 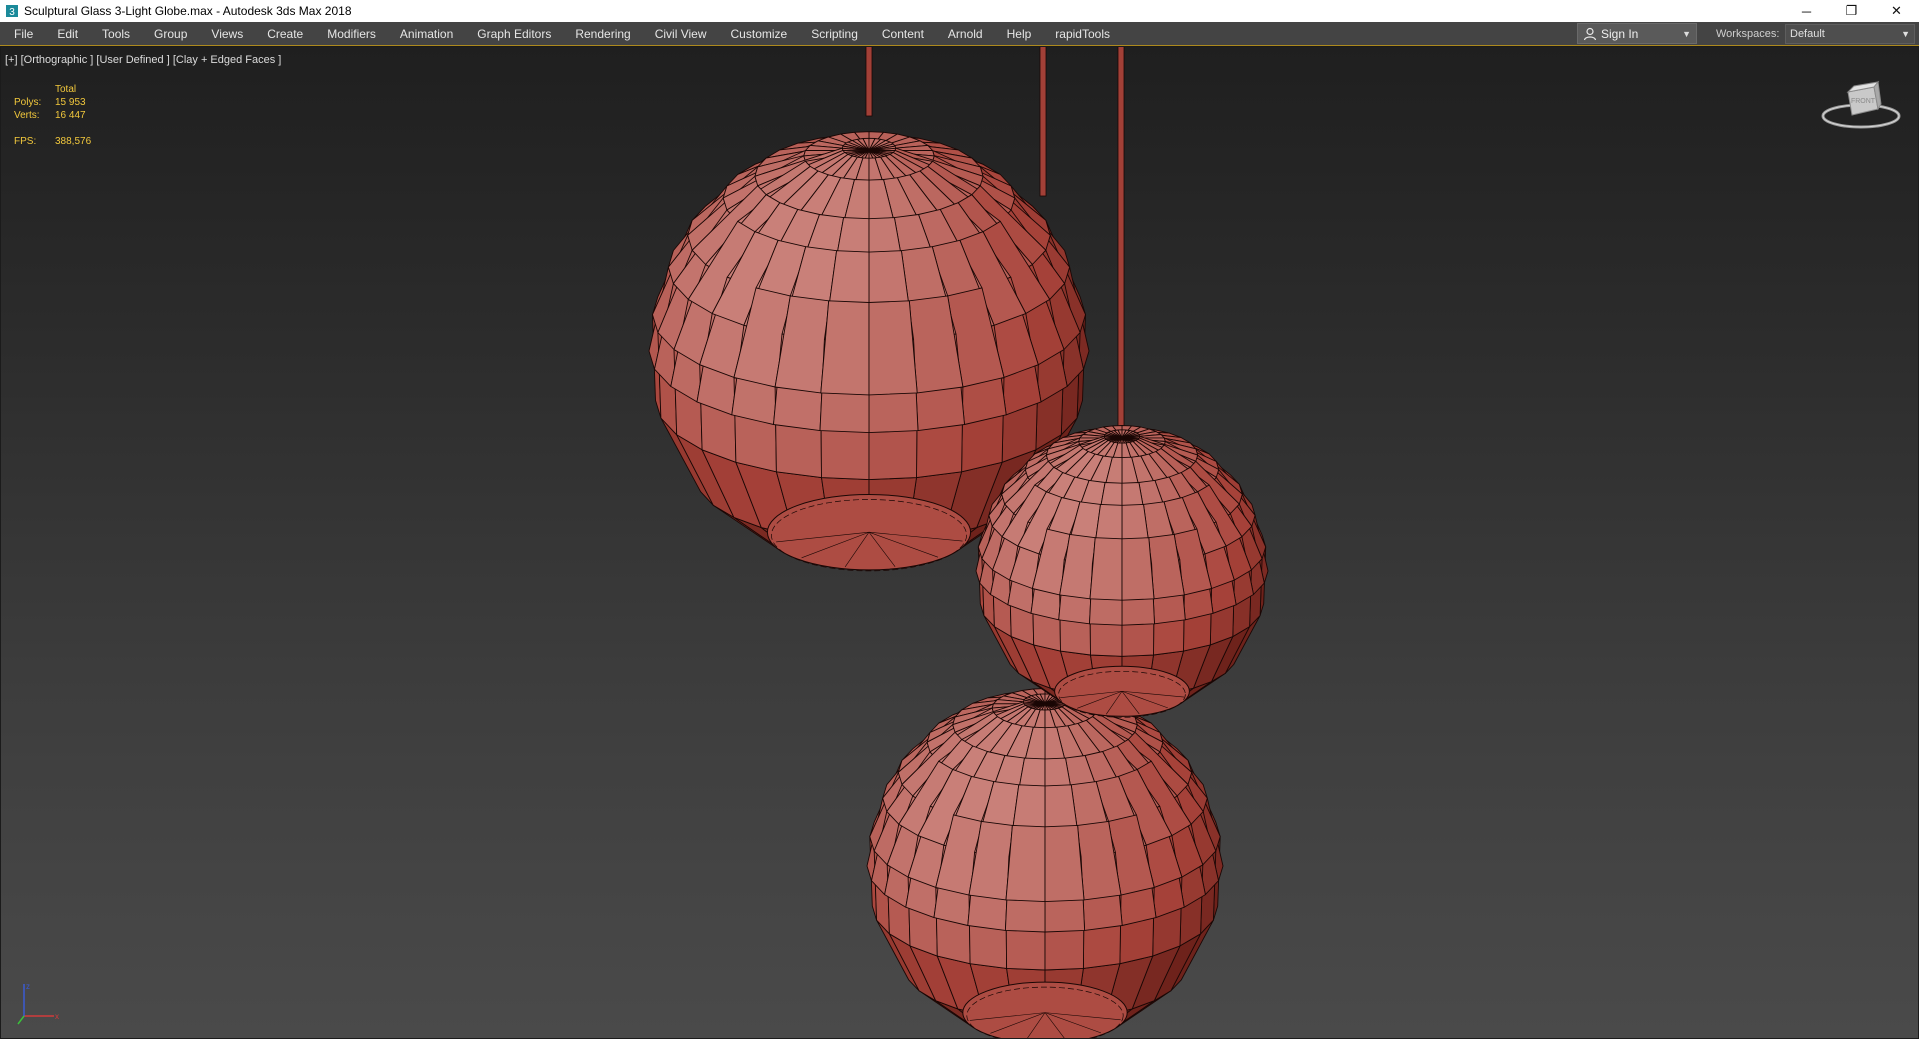 What do you see at coordinates (1686, 34) in the screenshot?
I see `dropdown-arrow-icon: ▼` at bounding box center [1686, 34].